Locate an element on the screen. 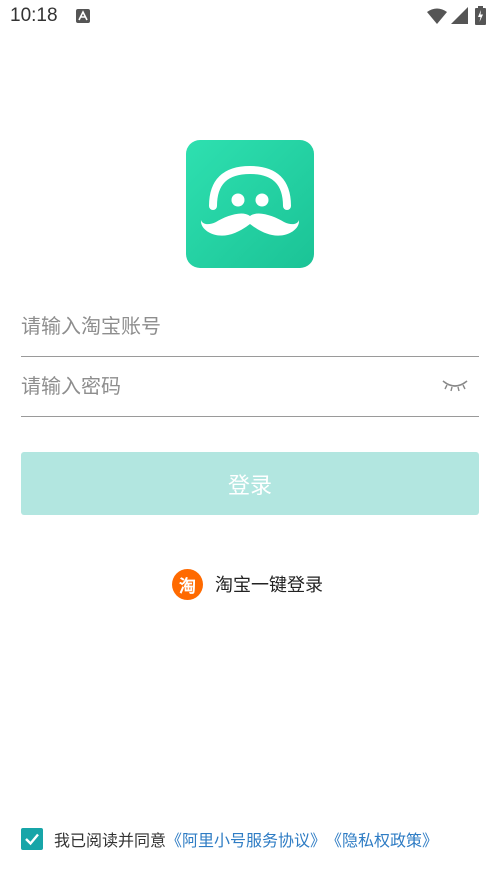 This screenshot has height=888, width=500. taobao-quick-login-label: 淘宝一键登录 is located at coordinates (269, 585).